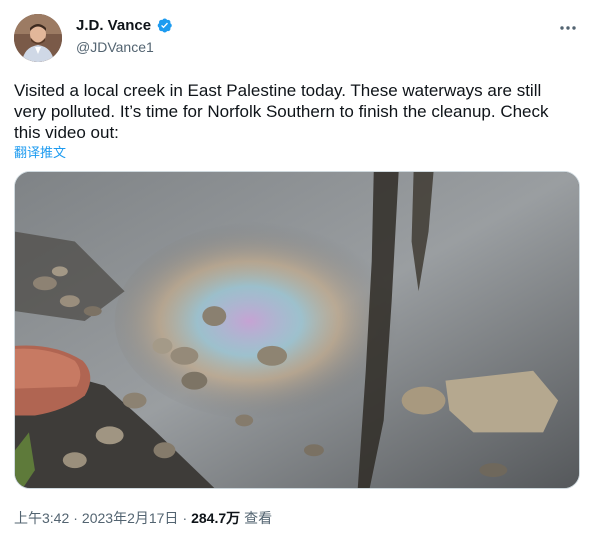 This screenshot has width=594, height=536. Describe the element at coordinates (115, 47) in the screenshot. I see `author-handle: @JDVance1` at that location.